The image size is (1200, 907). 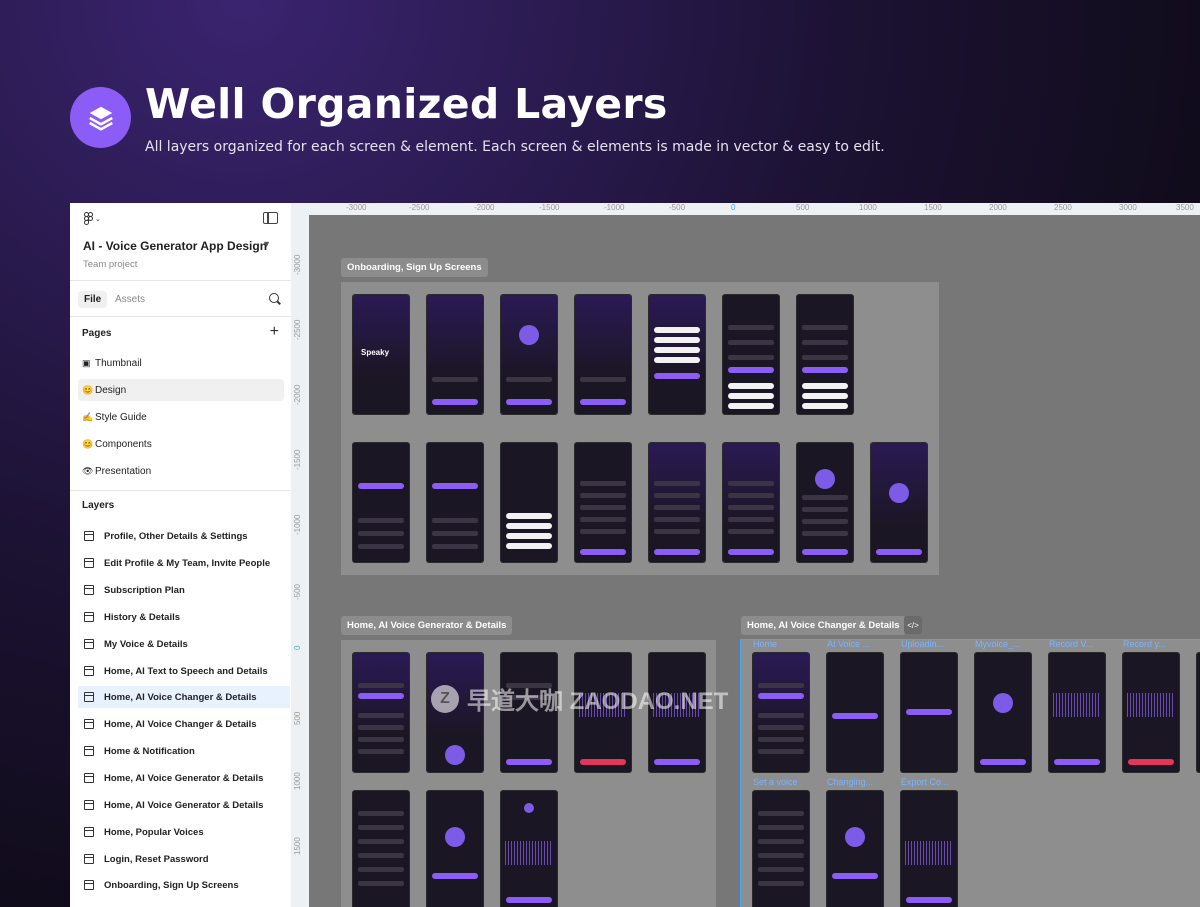 What do you see at coordinates (998, 207) in the screenshot?
I see `ruler-tick: 2000` at bounding box center [998, 207].